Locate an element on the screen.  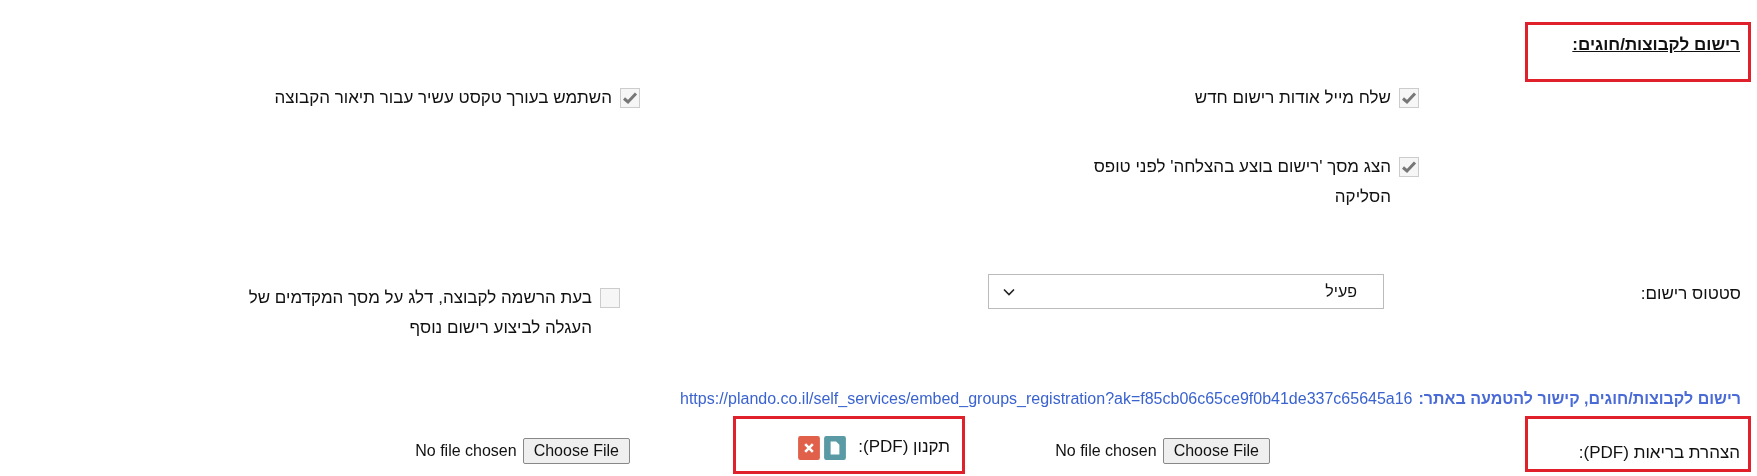
checkbox-label: השתמש בעורך טקסט עשיר עבור תיאור הקבוצה is located at coordinates (443, 98).